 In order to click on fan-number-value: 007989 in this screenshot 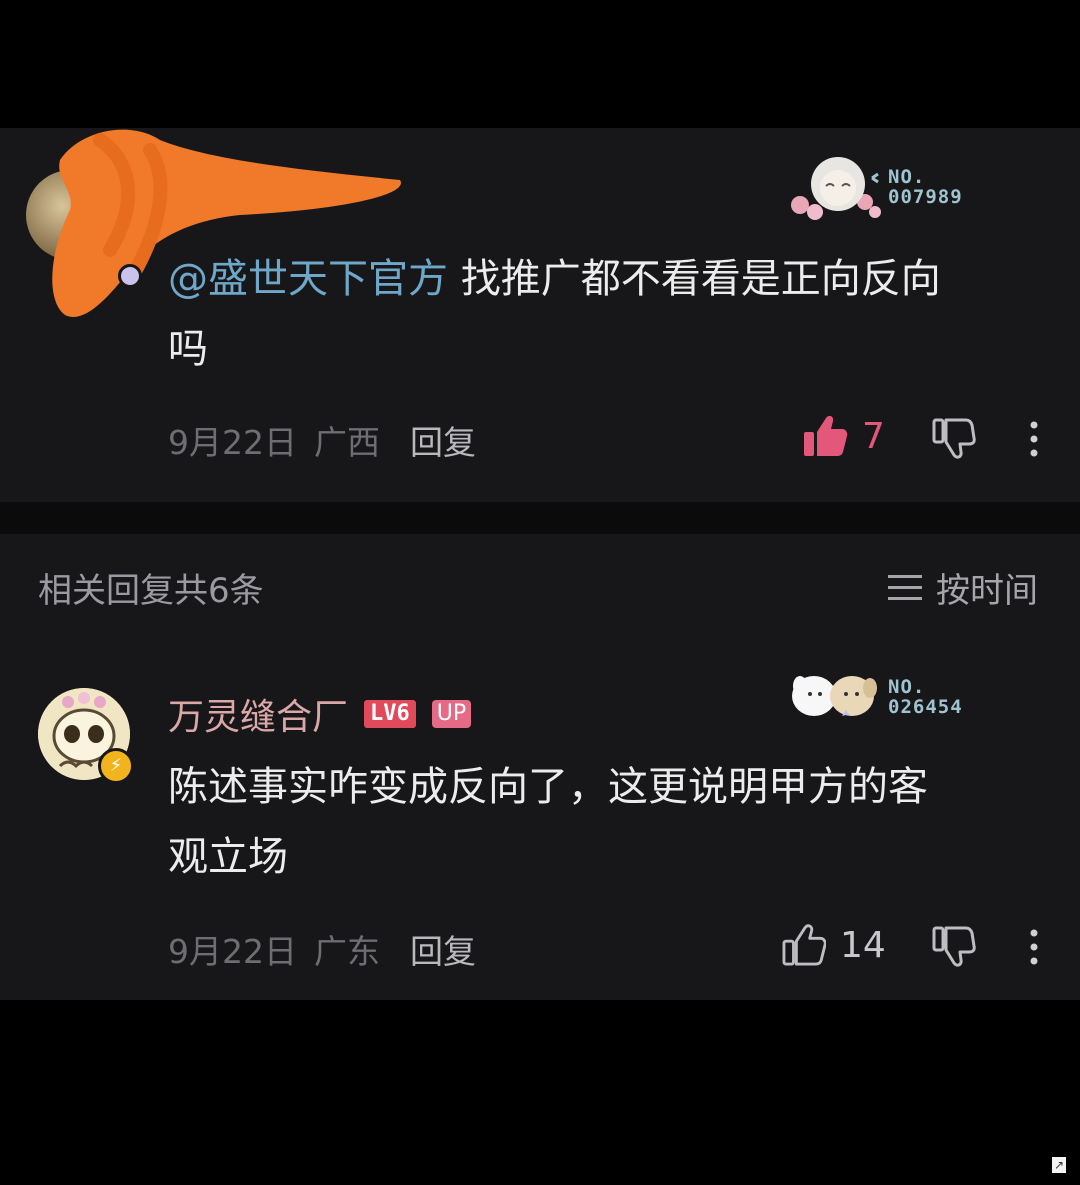, I will do `click(925, 197)`.